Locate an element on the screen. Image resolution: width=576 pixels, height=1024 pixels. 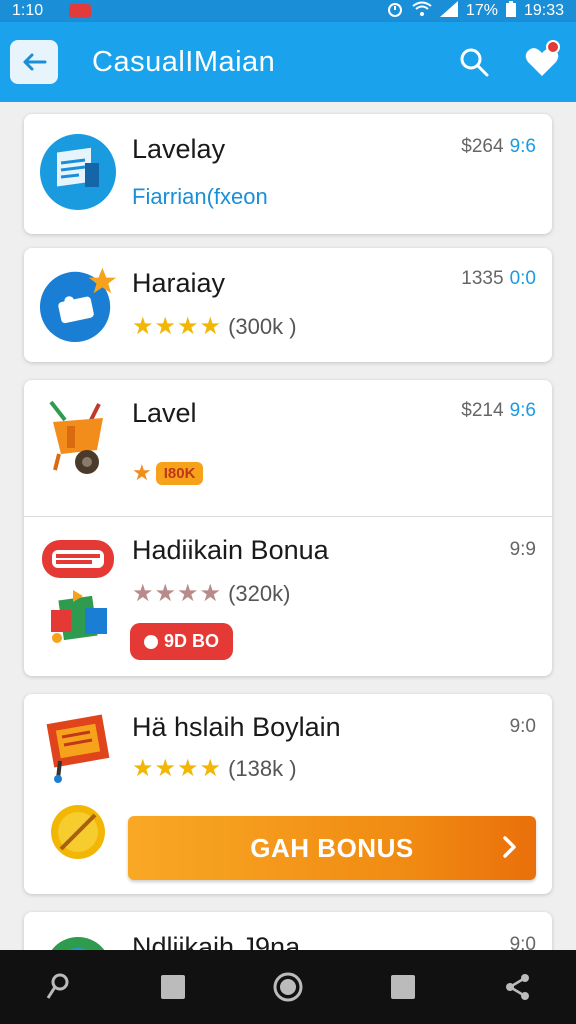
badge-dot-icon is located at coordinates (151, 641).